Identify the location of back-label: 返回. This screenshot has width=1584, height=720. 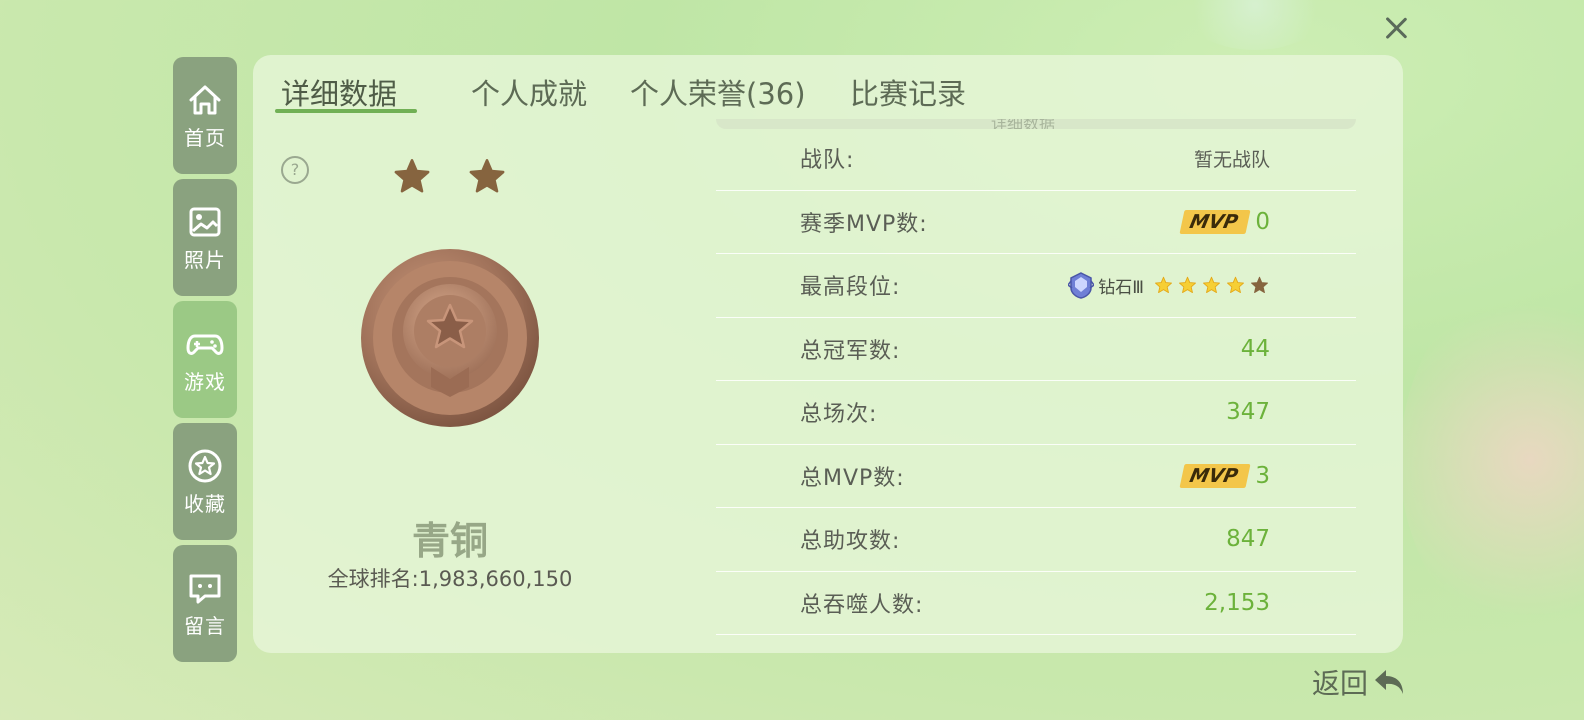
(1340, 683).